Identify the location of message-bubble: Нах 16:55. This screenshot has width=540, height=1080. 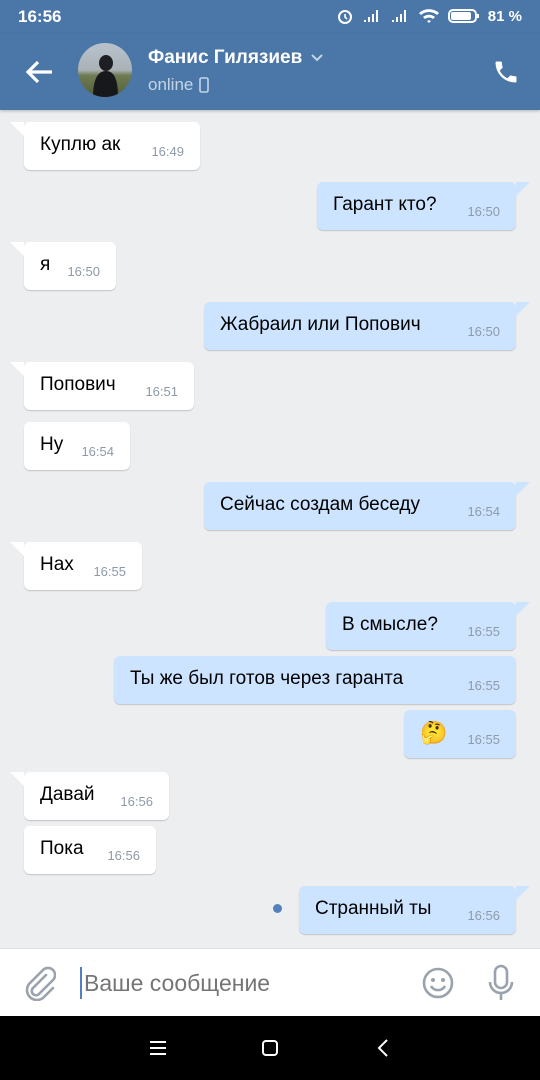
(76, 566).